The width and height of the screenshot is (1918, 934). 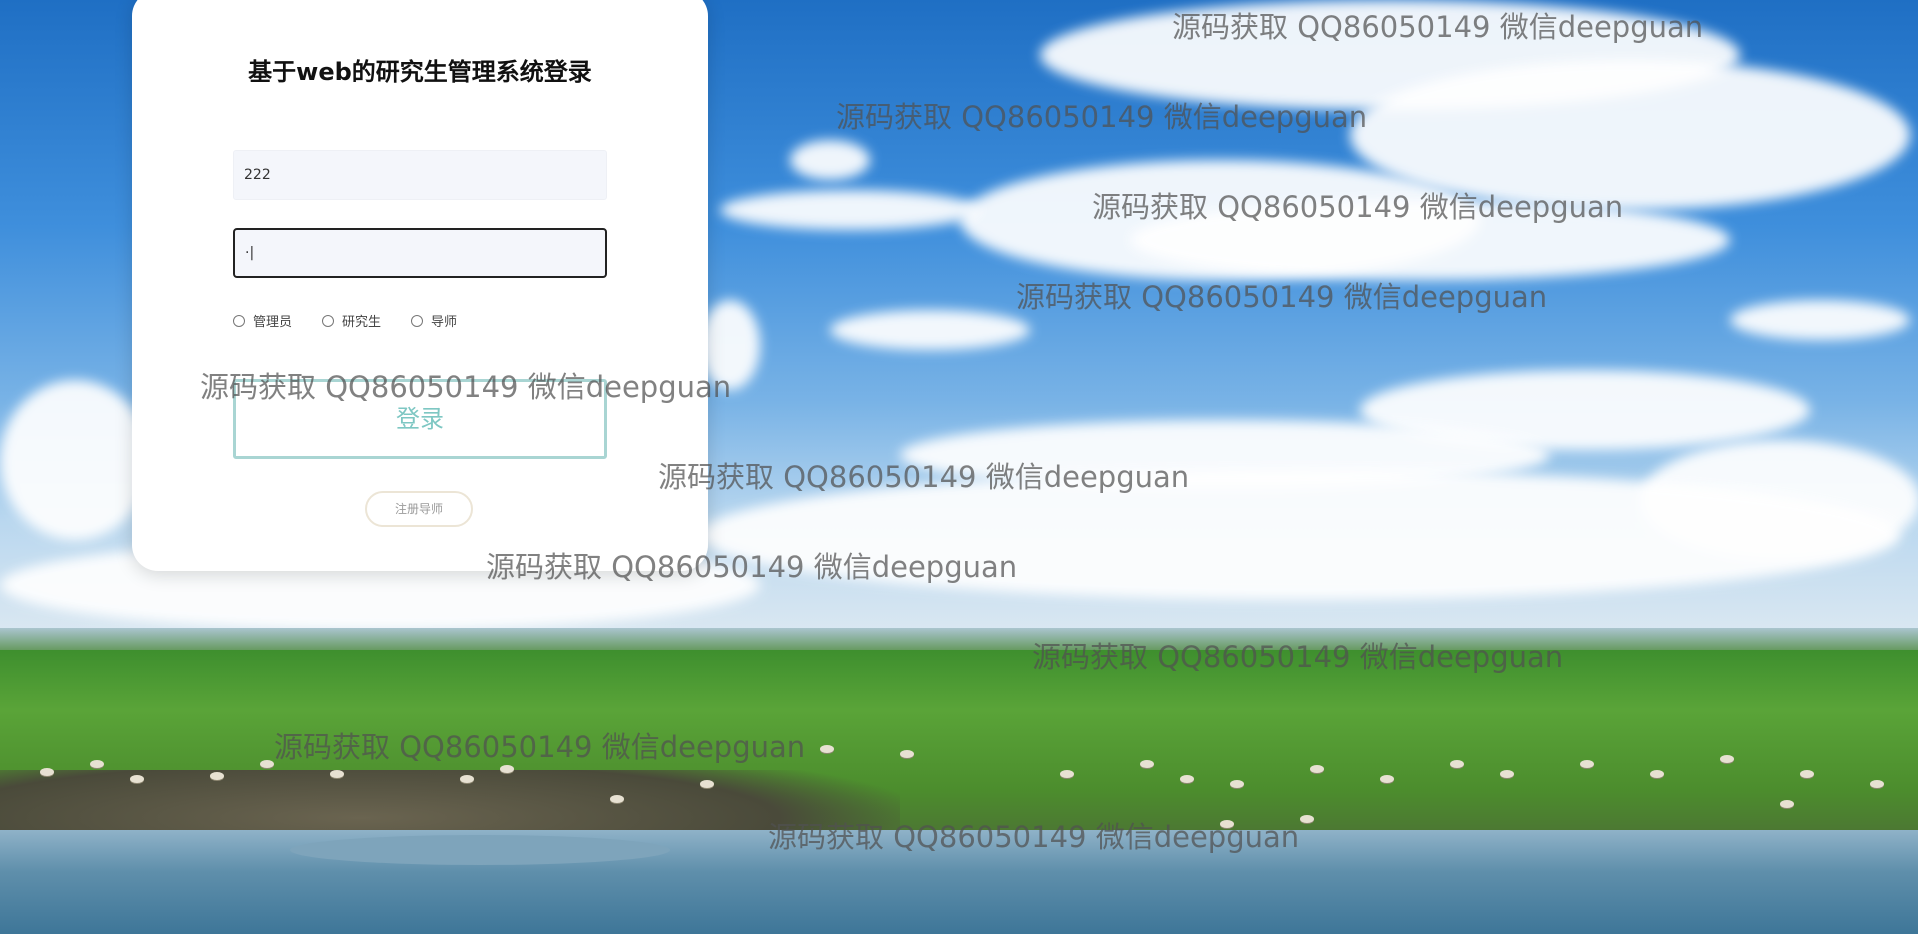 What do you see at coordinates (420, 72) in the screenshot?
I see `login-title: 基于web的研究生管理系统登录` at bounding box center [420, 72].